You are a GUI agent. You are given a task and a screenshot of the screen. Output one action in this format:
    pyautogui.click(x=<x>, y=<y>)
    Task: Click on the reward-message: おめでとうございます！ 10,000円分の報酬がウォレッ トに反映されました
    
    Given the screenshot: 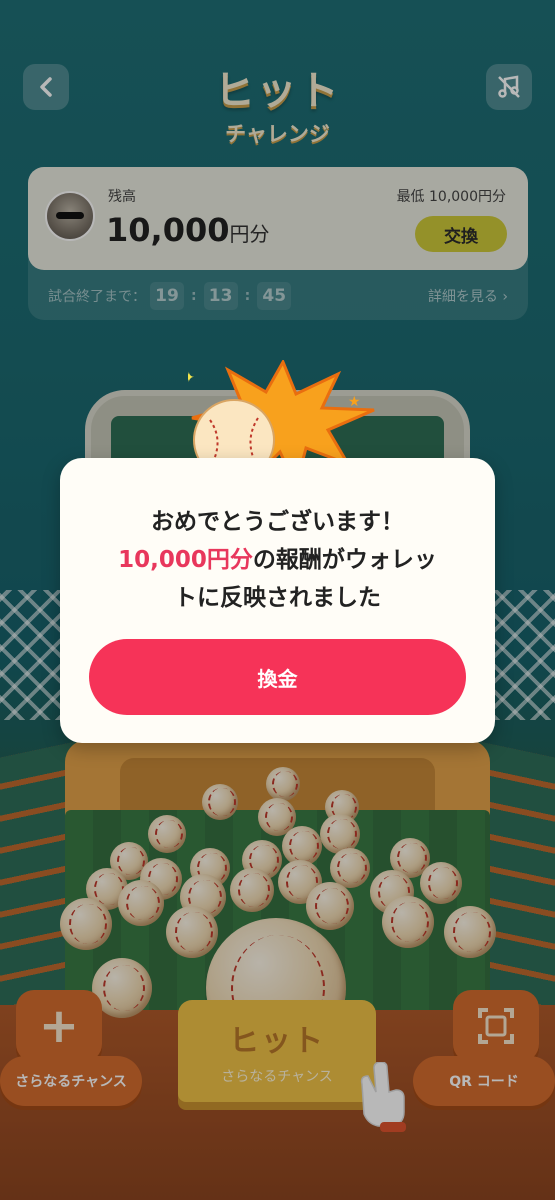 What is the action you would take?
    pyautogui.click(x=277, y=560)
    